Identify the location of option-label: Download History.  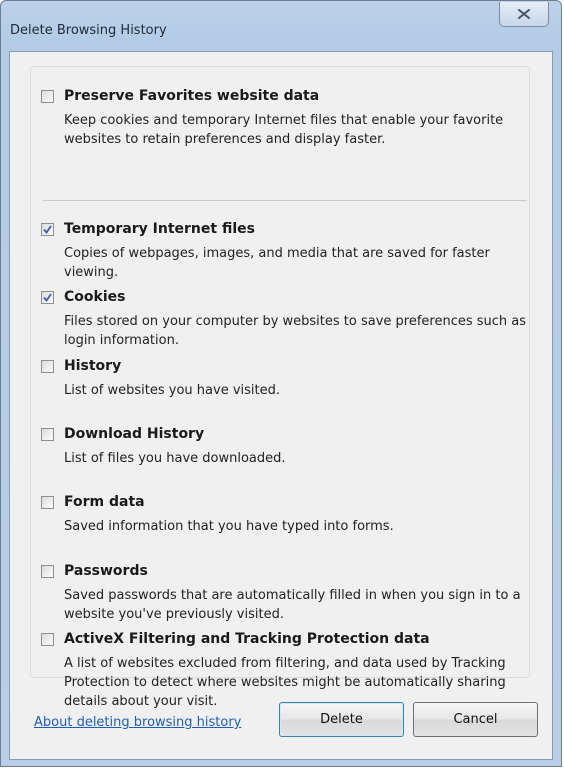
(134, 434).